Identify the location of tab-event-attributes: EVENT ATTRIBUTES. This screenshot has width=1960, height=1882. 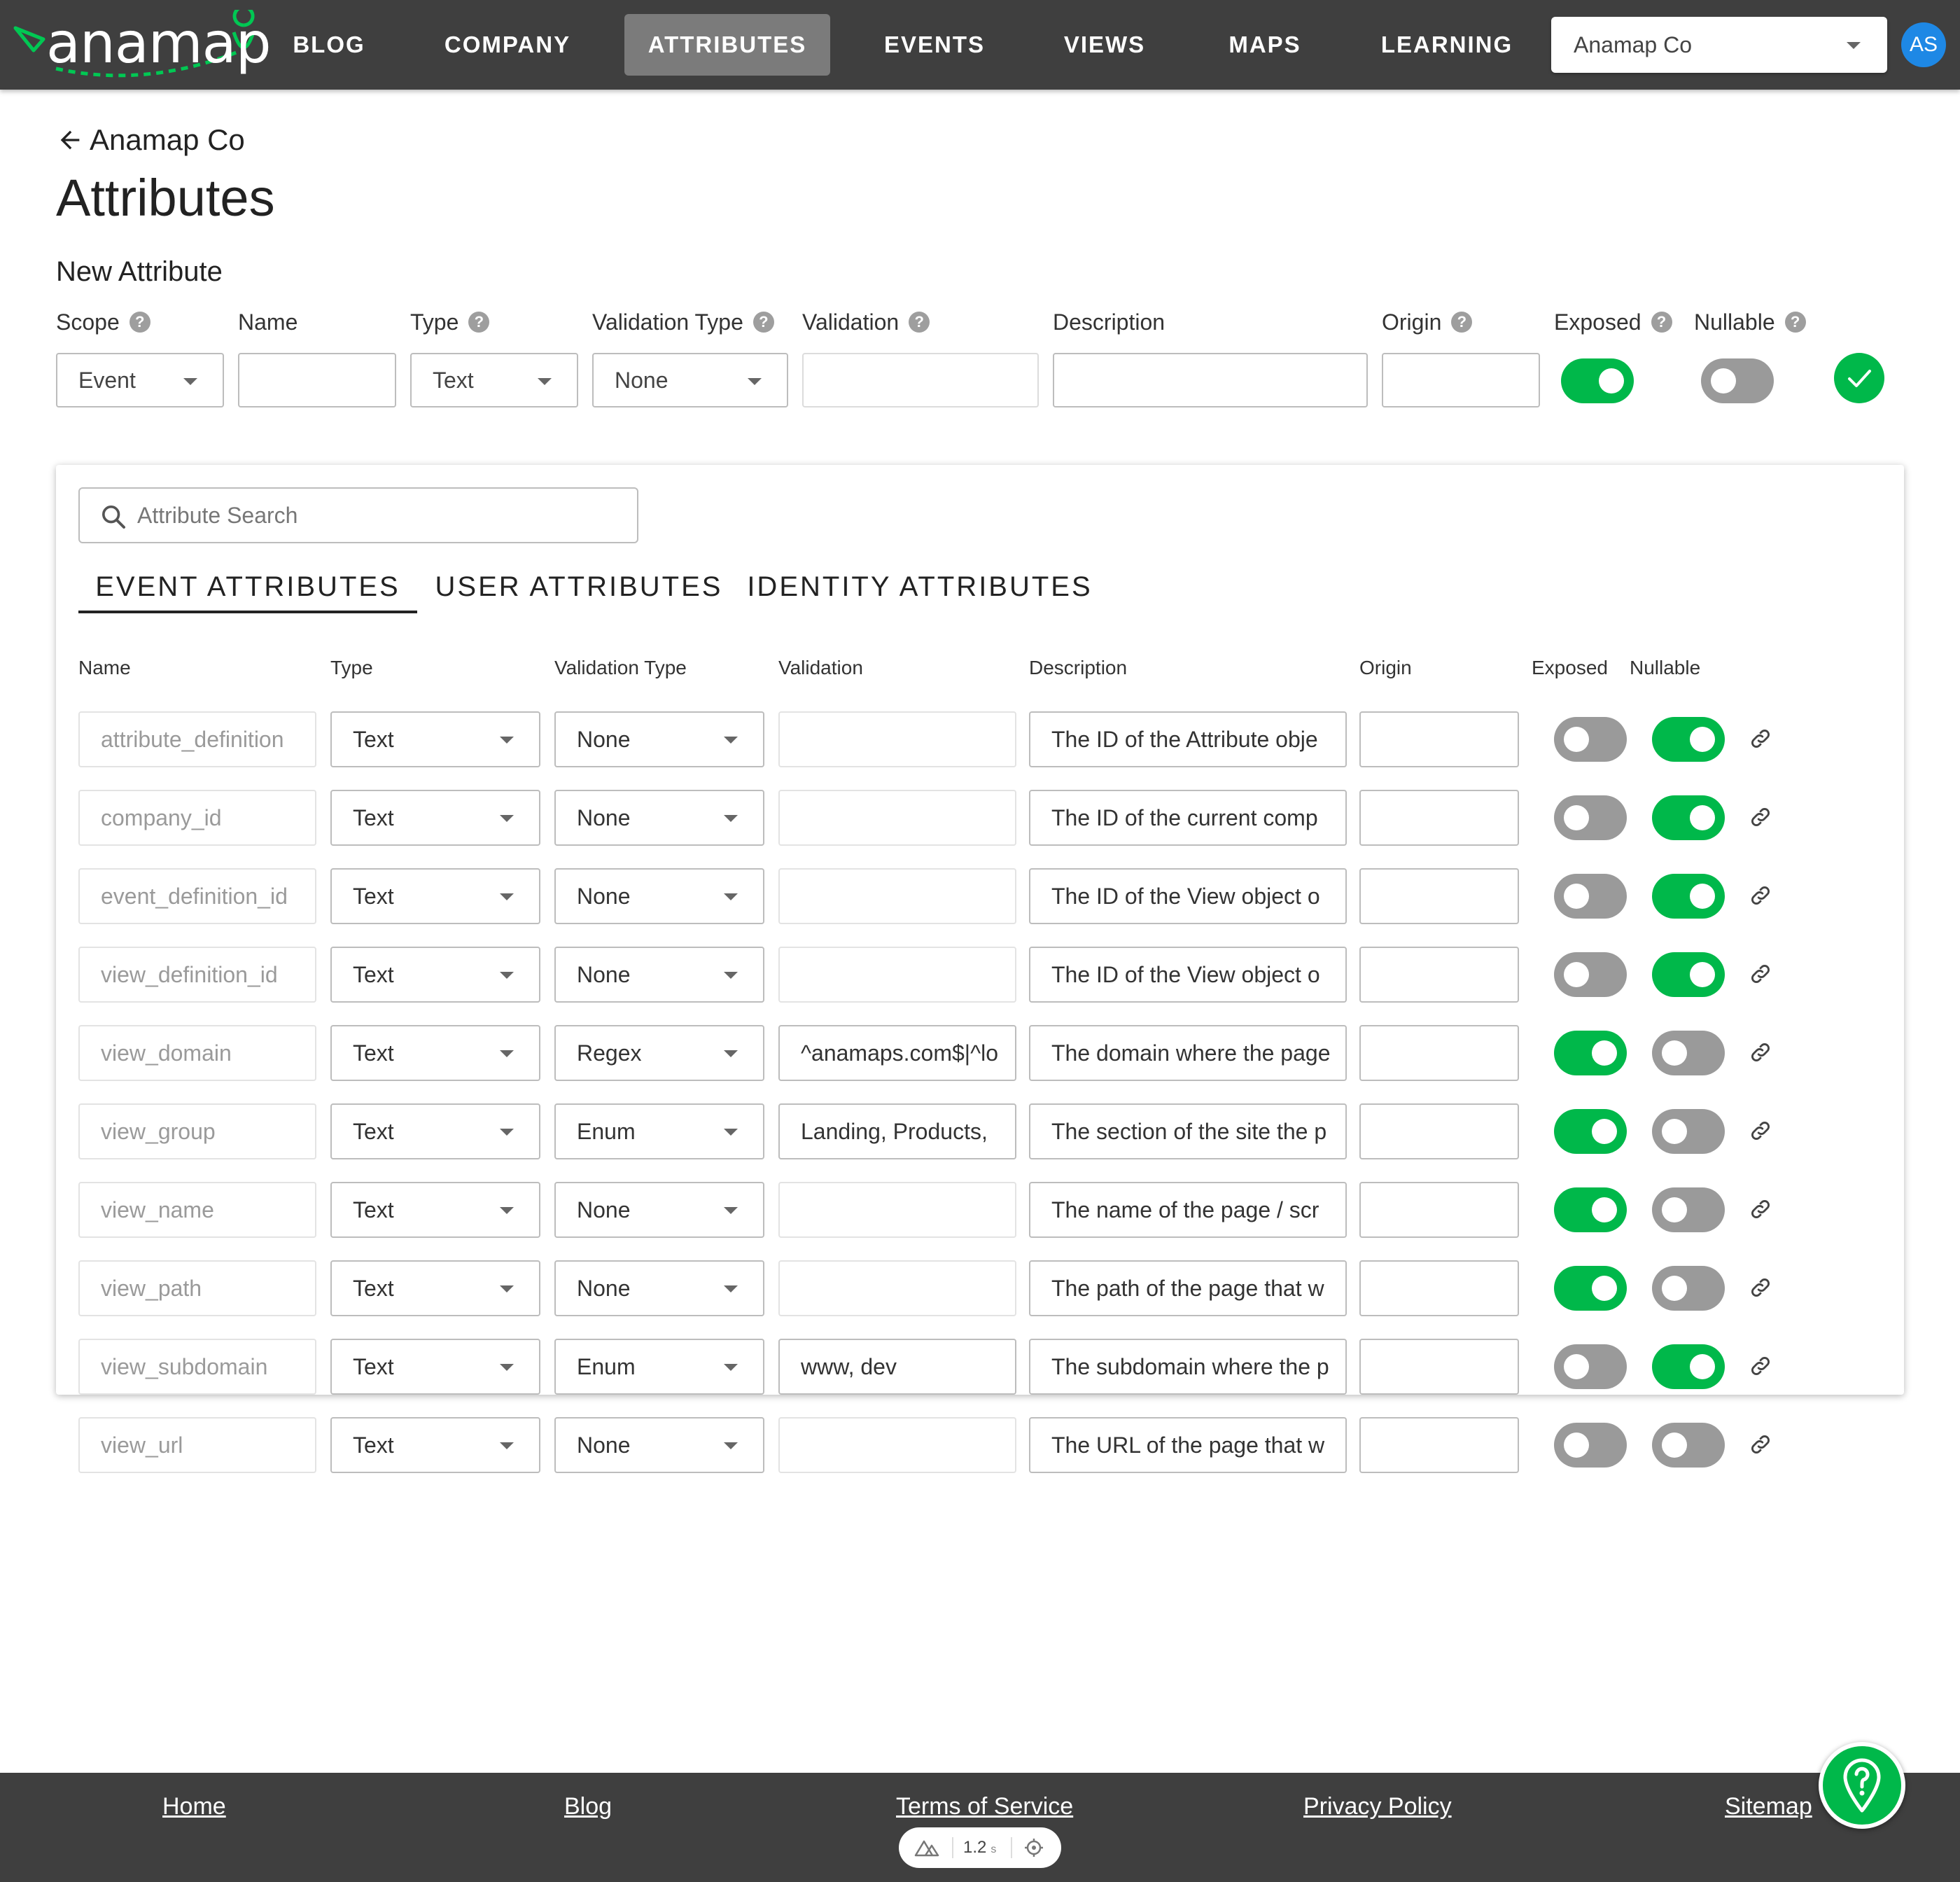
(247, 586).